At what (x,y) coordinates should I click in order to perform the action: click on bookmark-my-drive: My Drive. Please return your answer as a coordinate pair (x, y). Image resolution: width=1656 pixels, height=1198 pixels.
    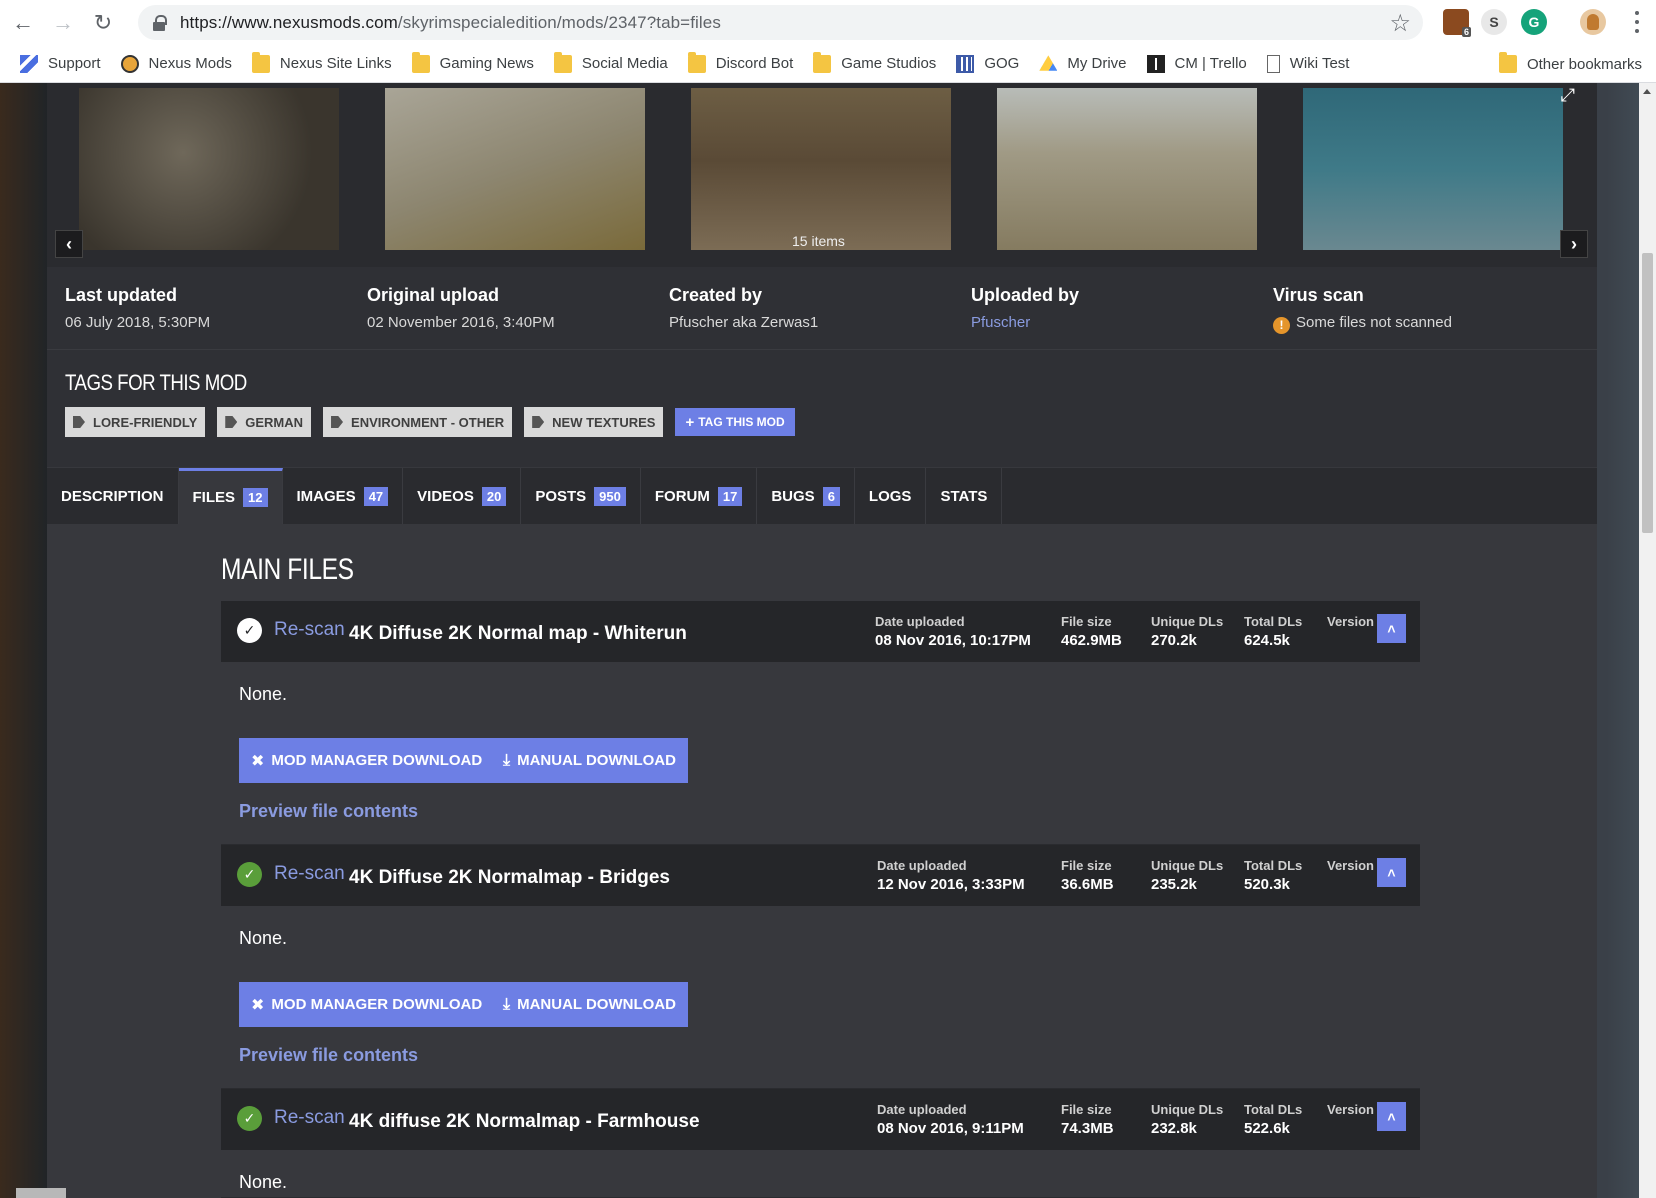
    Looking at the image, I should click on (1083, 64).